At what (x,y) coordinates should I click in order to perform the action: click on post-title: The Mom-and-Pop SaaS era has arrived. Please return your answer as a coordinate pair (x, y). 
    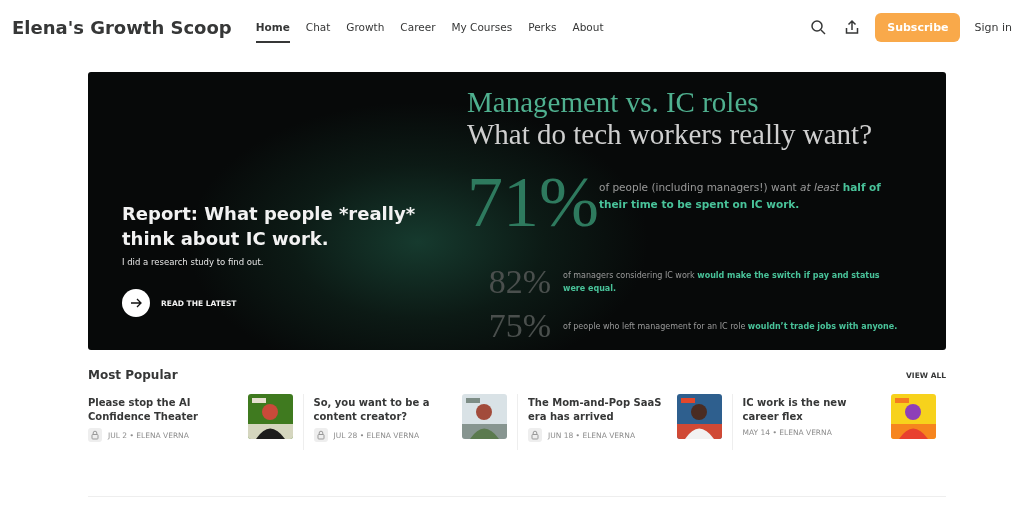
    Looking at the image, I should click on (598, 410).